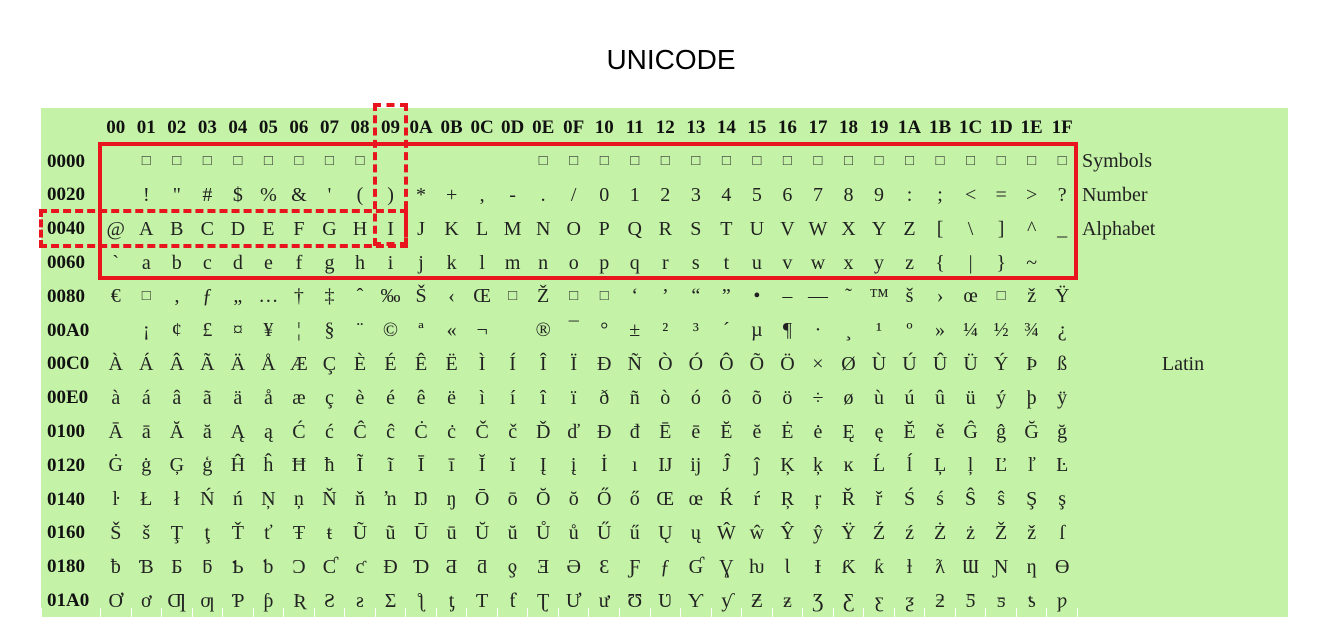 The height and width of the screenshot is (617, 1342). I want to click on char-cell: Ě, so click(909, 431).